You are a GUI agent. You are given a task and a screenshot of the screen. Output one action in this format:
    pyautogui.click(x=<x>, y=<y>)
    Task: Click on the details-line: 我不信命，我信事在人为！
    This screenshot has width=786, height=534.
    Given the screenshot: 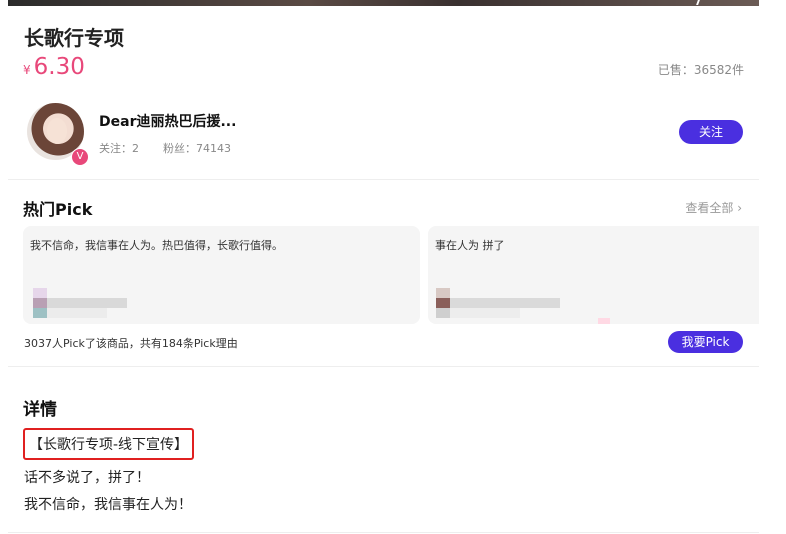 What is the action you would take?
    pyautogui.click(x=108, y=505)
    